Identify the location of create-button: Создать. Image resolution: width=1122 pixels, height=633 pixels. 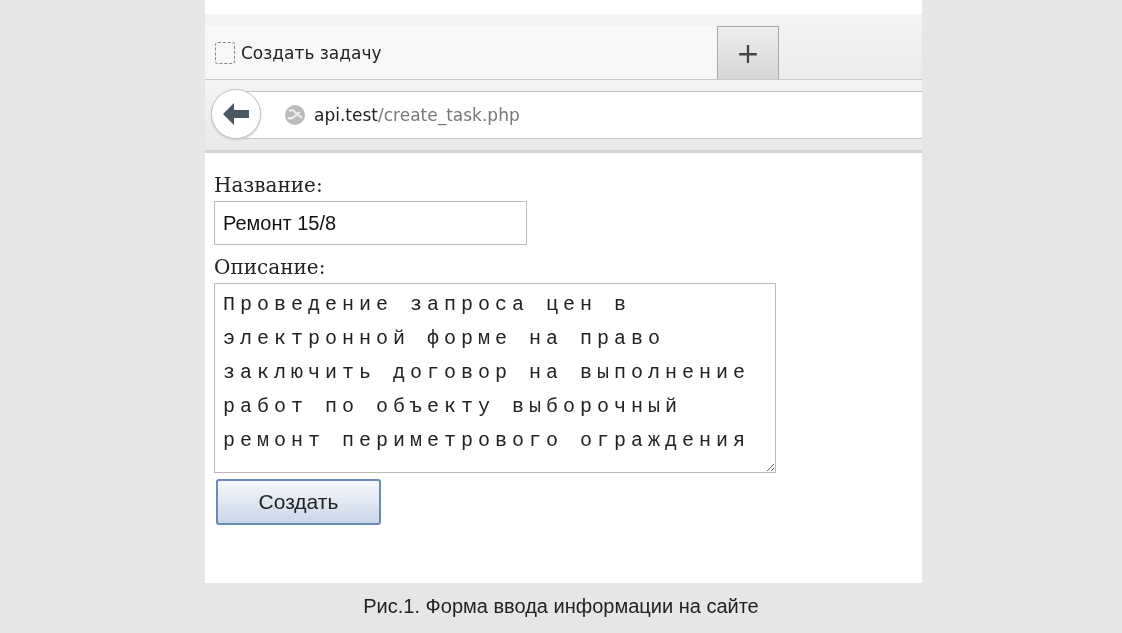
(298, 502).